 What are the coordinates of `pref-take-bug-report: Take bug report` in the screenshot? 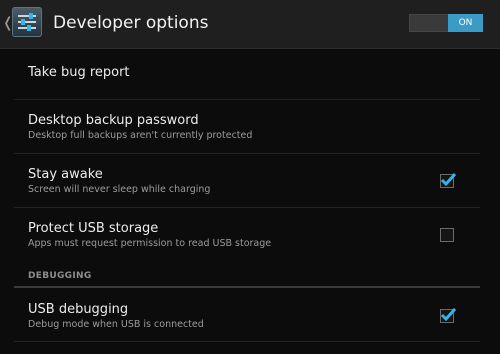 It's located at (247, 74).